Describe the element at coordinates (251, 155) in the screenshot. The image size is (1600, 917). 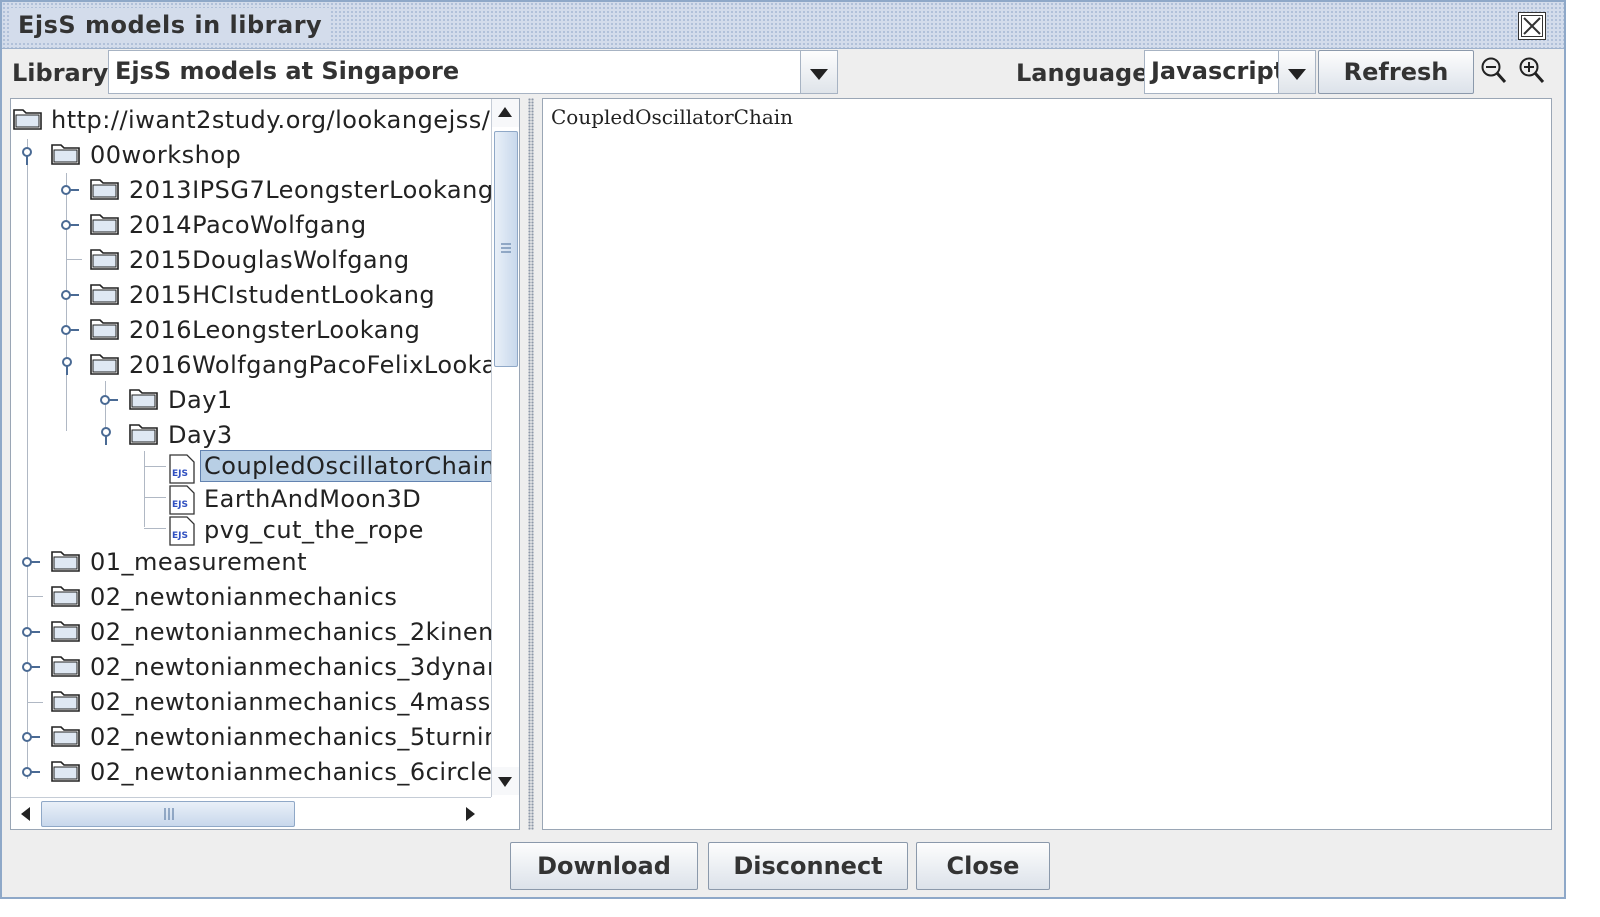
I see `tree-node-00workshop: 00workshop` at that location.